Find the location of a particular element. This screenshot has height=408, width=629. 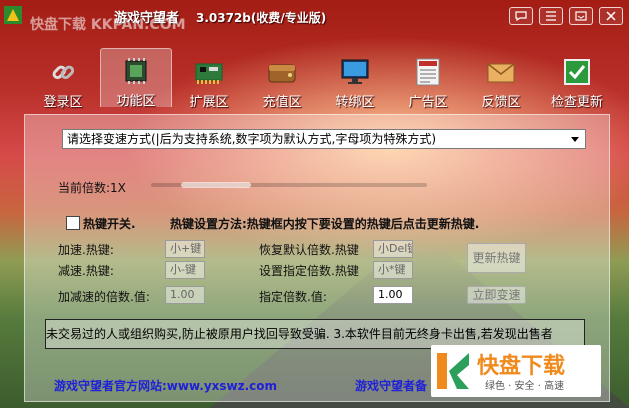

chevron-down-icon is located at coordinates (575, 139).